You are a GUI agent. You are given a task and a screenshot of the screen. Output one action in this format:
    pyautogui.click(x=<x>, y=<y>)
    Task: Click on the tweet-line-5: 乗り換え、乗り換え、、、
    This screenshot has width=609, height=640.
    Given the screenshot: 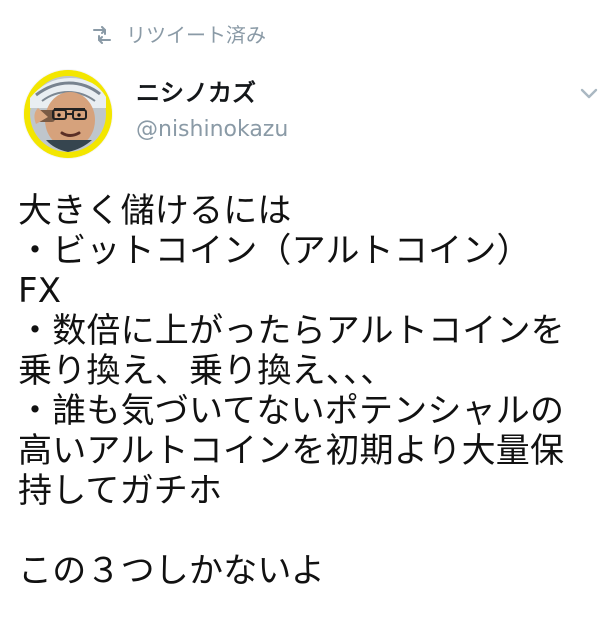 What is the action you would take?
    pyautogui.click(x=206, y=371)
    